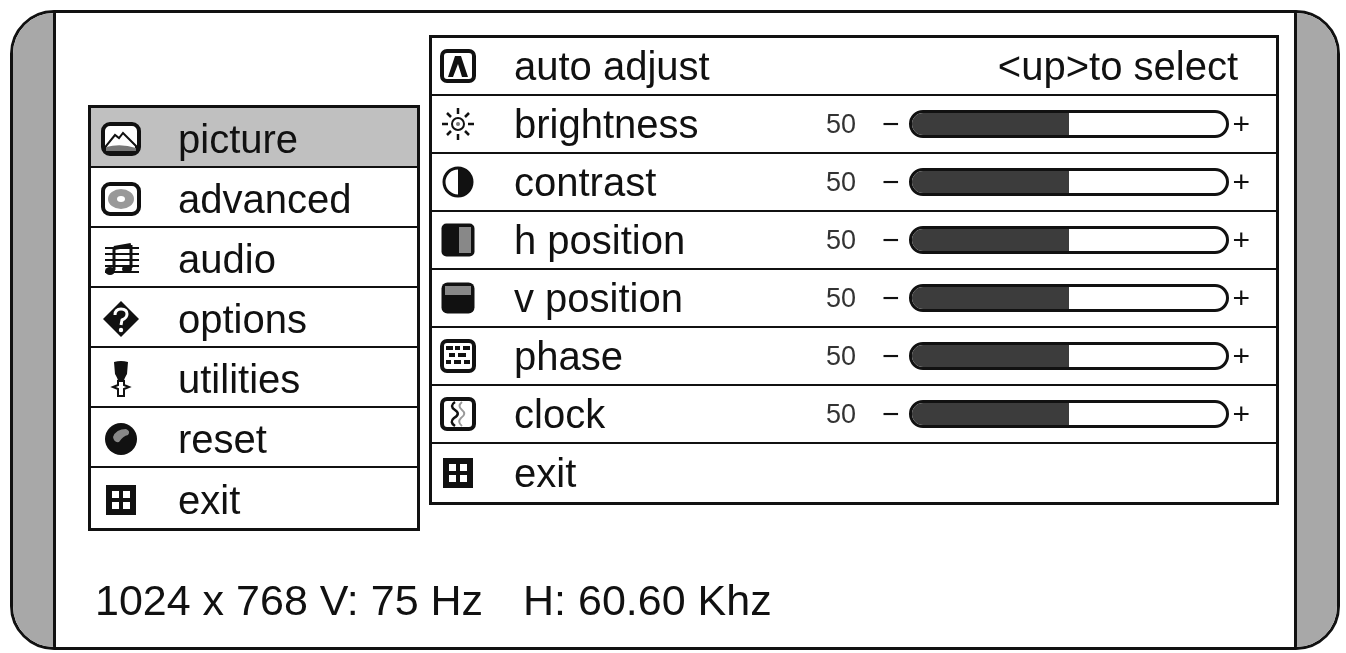 This screenshot has width=1346, height=653. Describe the element at coordinates (882, 473) in the screenshot. I see `setting-label: exit` at that location.